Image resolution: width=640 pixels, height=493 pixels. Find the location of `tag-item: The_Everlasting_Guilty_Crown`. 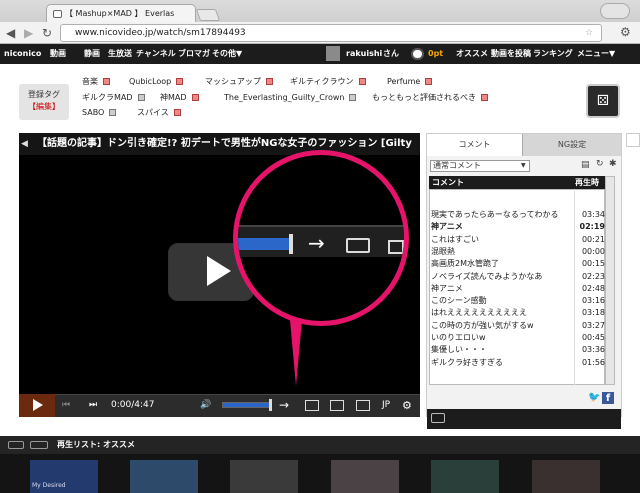

tag-item: The_Everlasting_Guilty_Crown is located at coordinates (290, 98).